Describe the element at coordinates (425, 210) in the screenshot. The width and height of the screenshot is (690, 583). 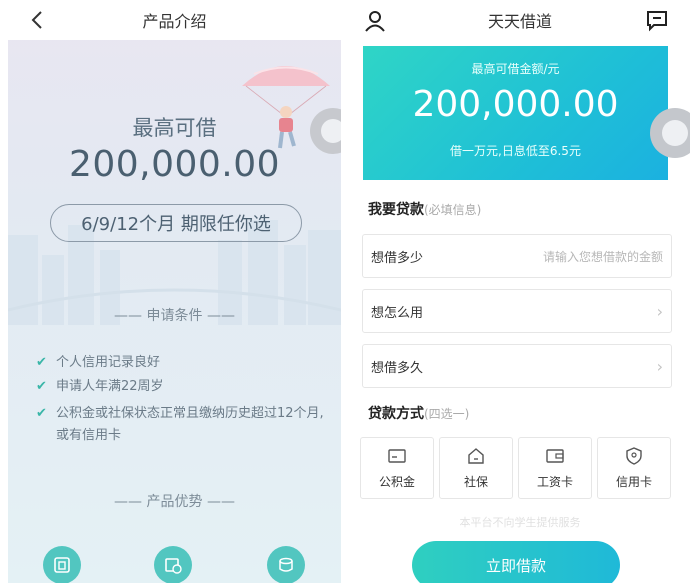
I see `loan-section-title: 我要贷款(必填信息)` at that location.